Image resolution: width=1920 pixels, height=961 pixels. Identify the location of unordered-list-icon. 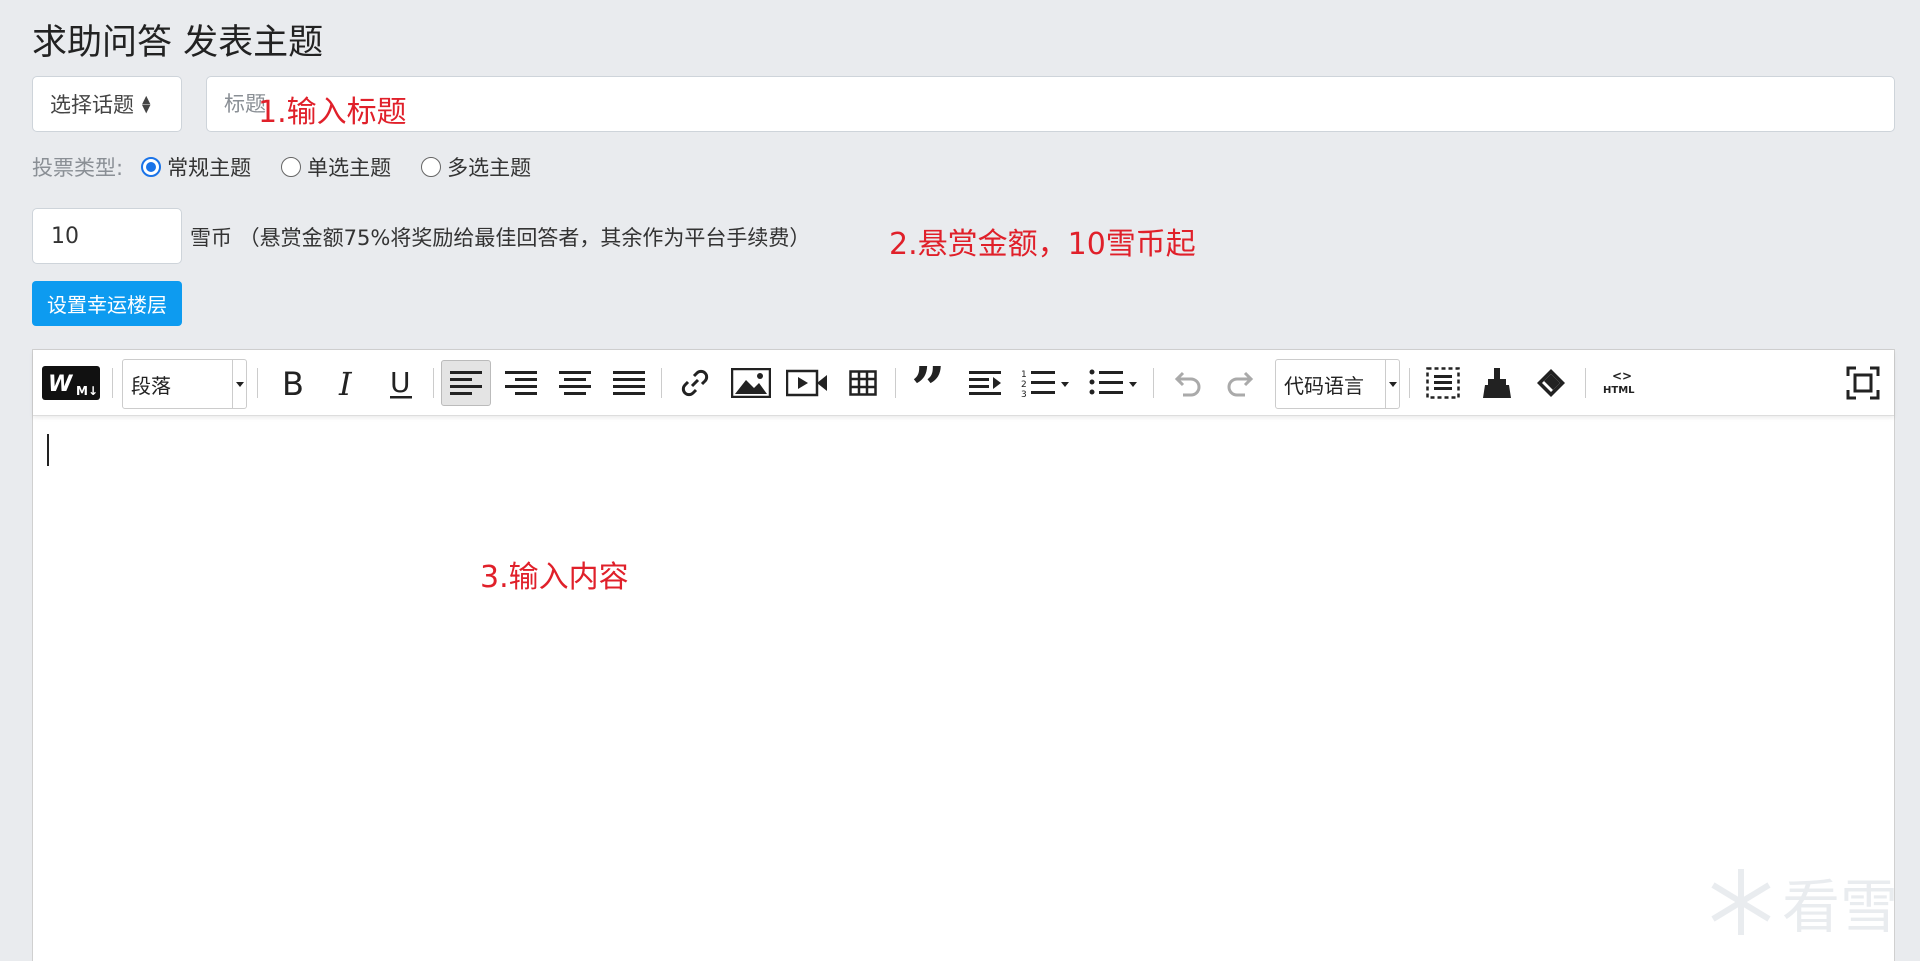
(1114, 383).